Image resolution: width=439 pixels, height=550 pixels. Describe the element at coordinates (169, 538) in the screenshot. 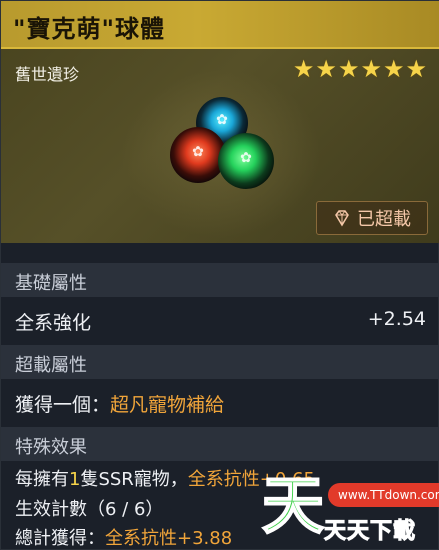

I see `total-bonus: 全系抗性+3.88` at that location.